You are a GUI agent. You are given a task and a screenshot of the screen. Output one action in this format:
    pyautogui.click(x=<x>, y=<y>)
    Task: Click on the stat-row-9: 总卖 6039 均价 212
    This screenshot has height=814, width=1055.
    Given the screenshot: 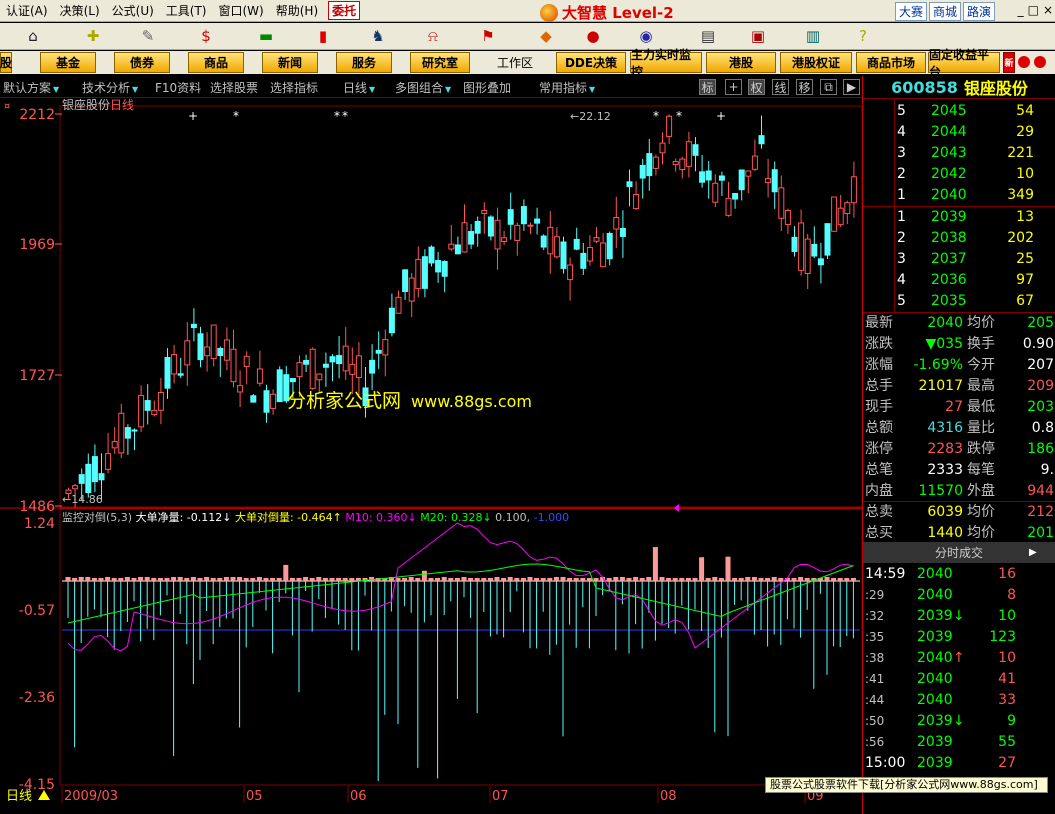 What is the action you would take?
    pyautogui.click(x=959, y=512)
    